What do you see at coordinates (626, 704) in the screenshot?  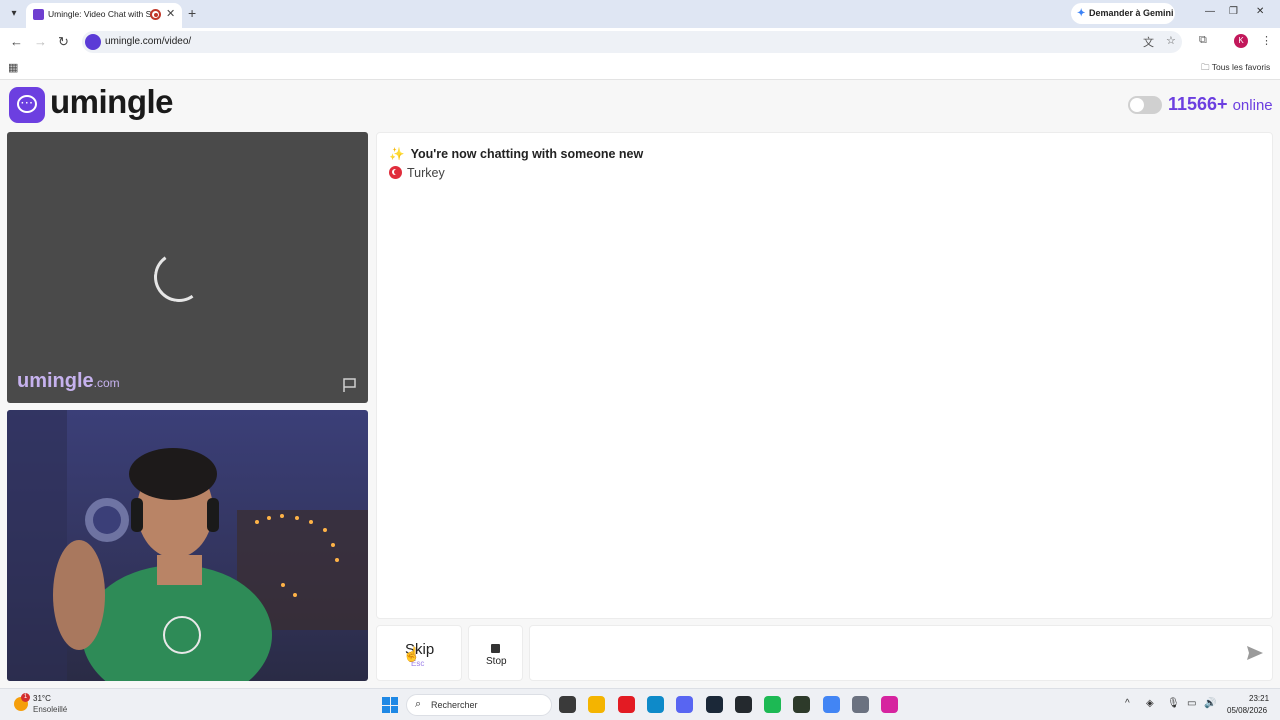 I see `opera-icon` at bounding box center [626, 704].